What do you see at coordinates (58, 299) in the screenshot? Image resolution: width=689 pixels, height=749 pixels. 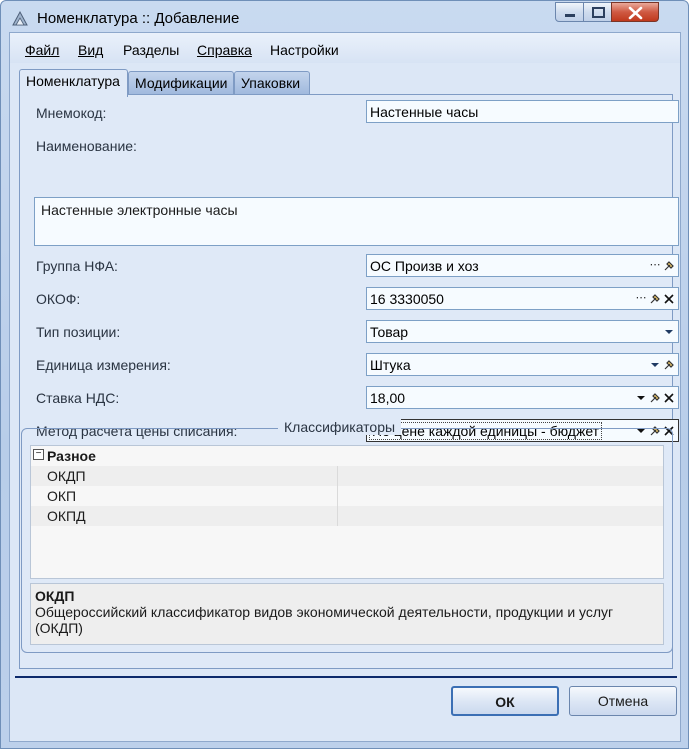 I see `okof-label: ОКОФ:` at bounding box center [58, 299].